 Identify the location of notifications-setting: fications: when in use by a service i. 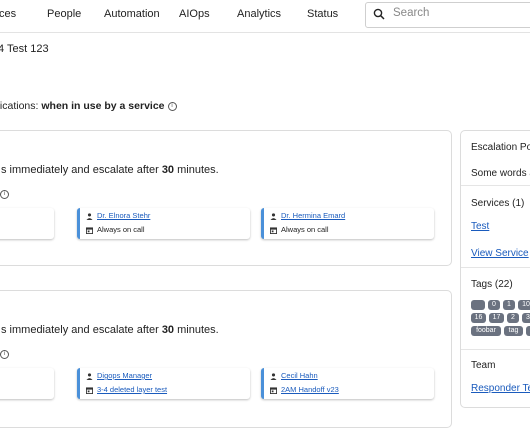
(88, 106).